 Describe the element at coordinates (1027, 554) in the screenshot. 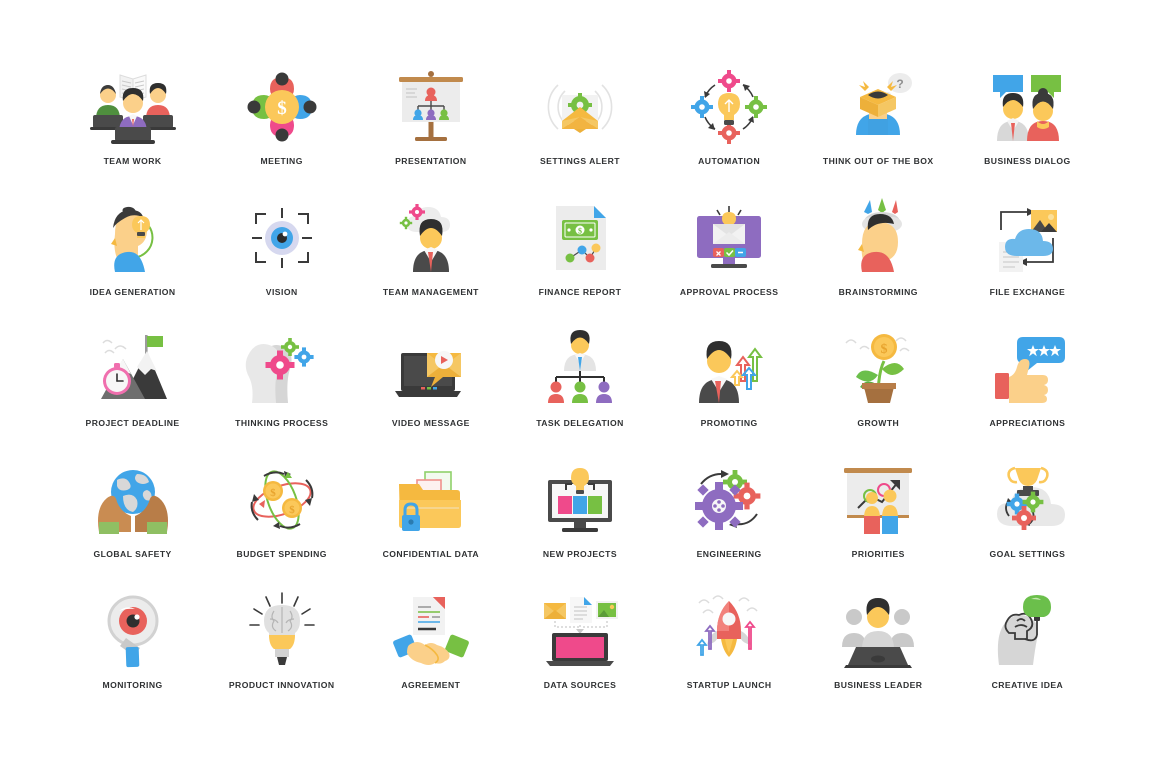

I see `icon-label: GOAL SETTINGS` at that location.